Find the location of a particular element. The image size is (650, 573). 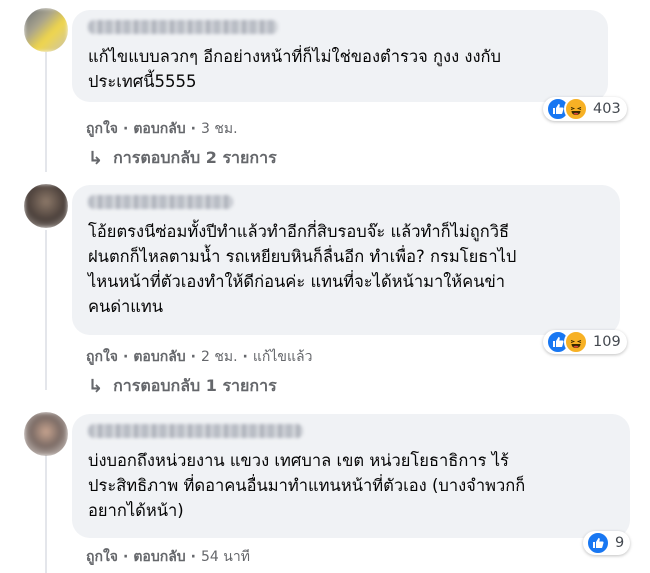

reaction-count: 9 is located at coordinates (620, 543).